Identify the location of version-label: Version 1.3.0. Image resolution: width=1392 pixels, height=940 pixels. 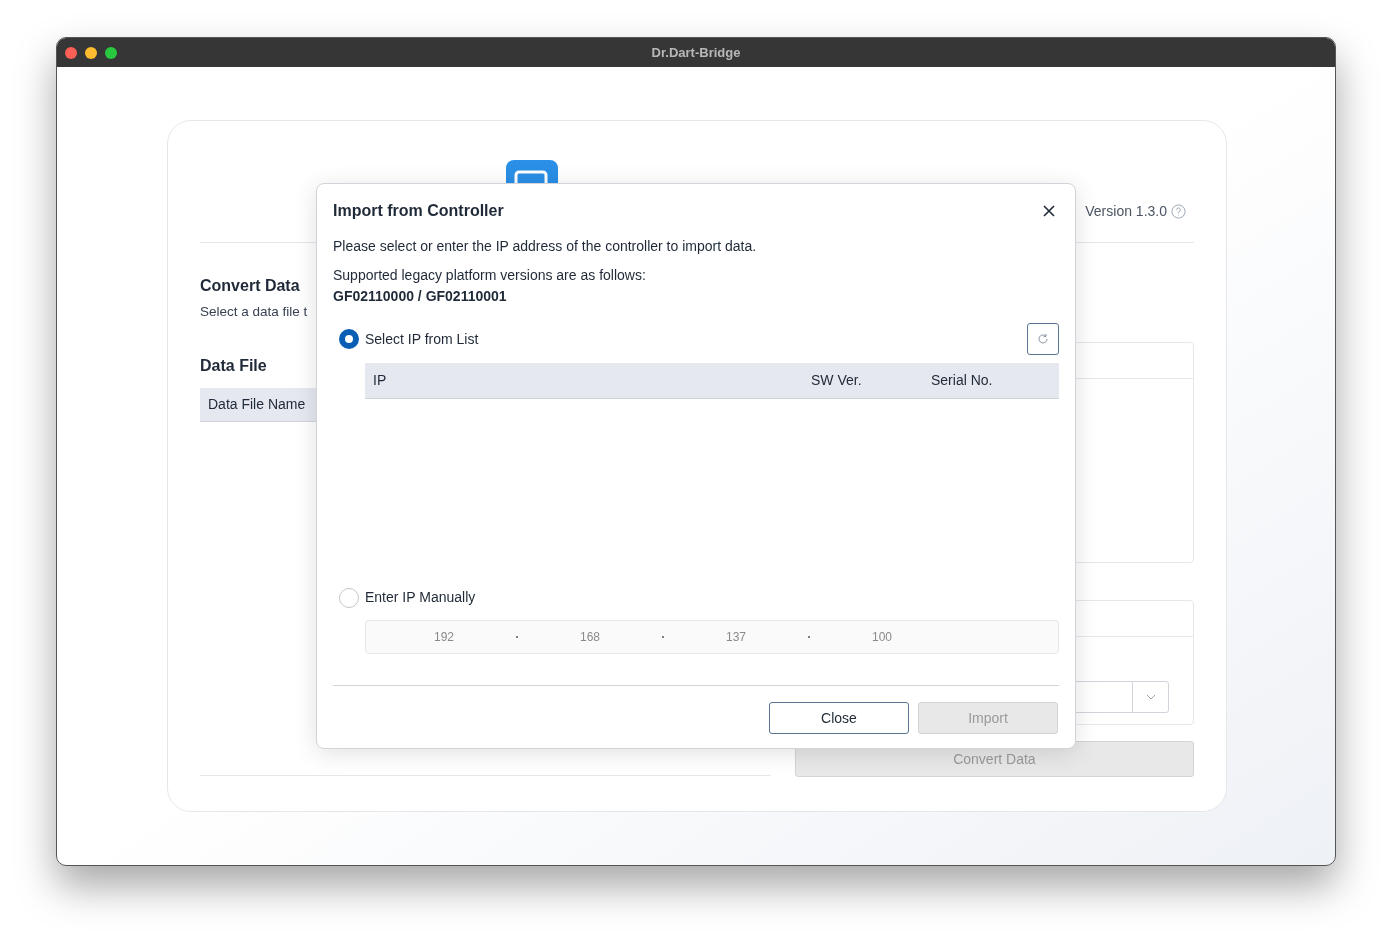
(1126, 211).